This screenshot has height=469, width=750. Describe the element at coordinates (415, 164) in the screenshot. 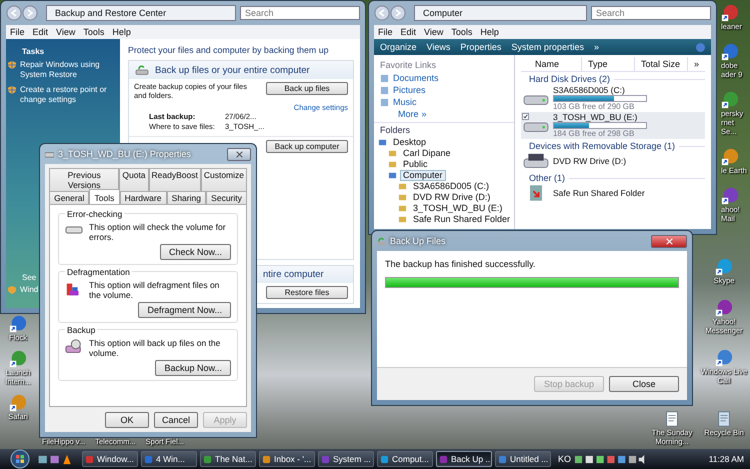

I see `tree-item: Public` at that location.